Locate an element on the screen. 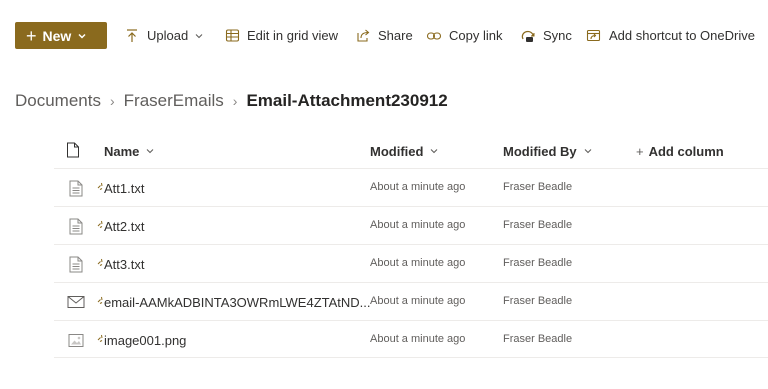 This screenshot has width=768, height=389. file-name: Att2.txt is located at coordinates (124, 226).